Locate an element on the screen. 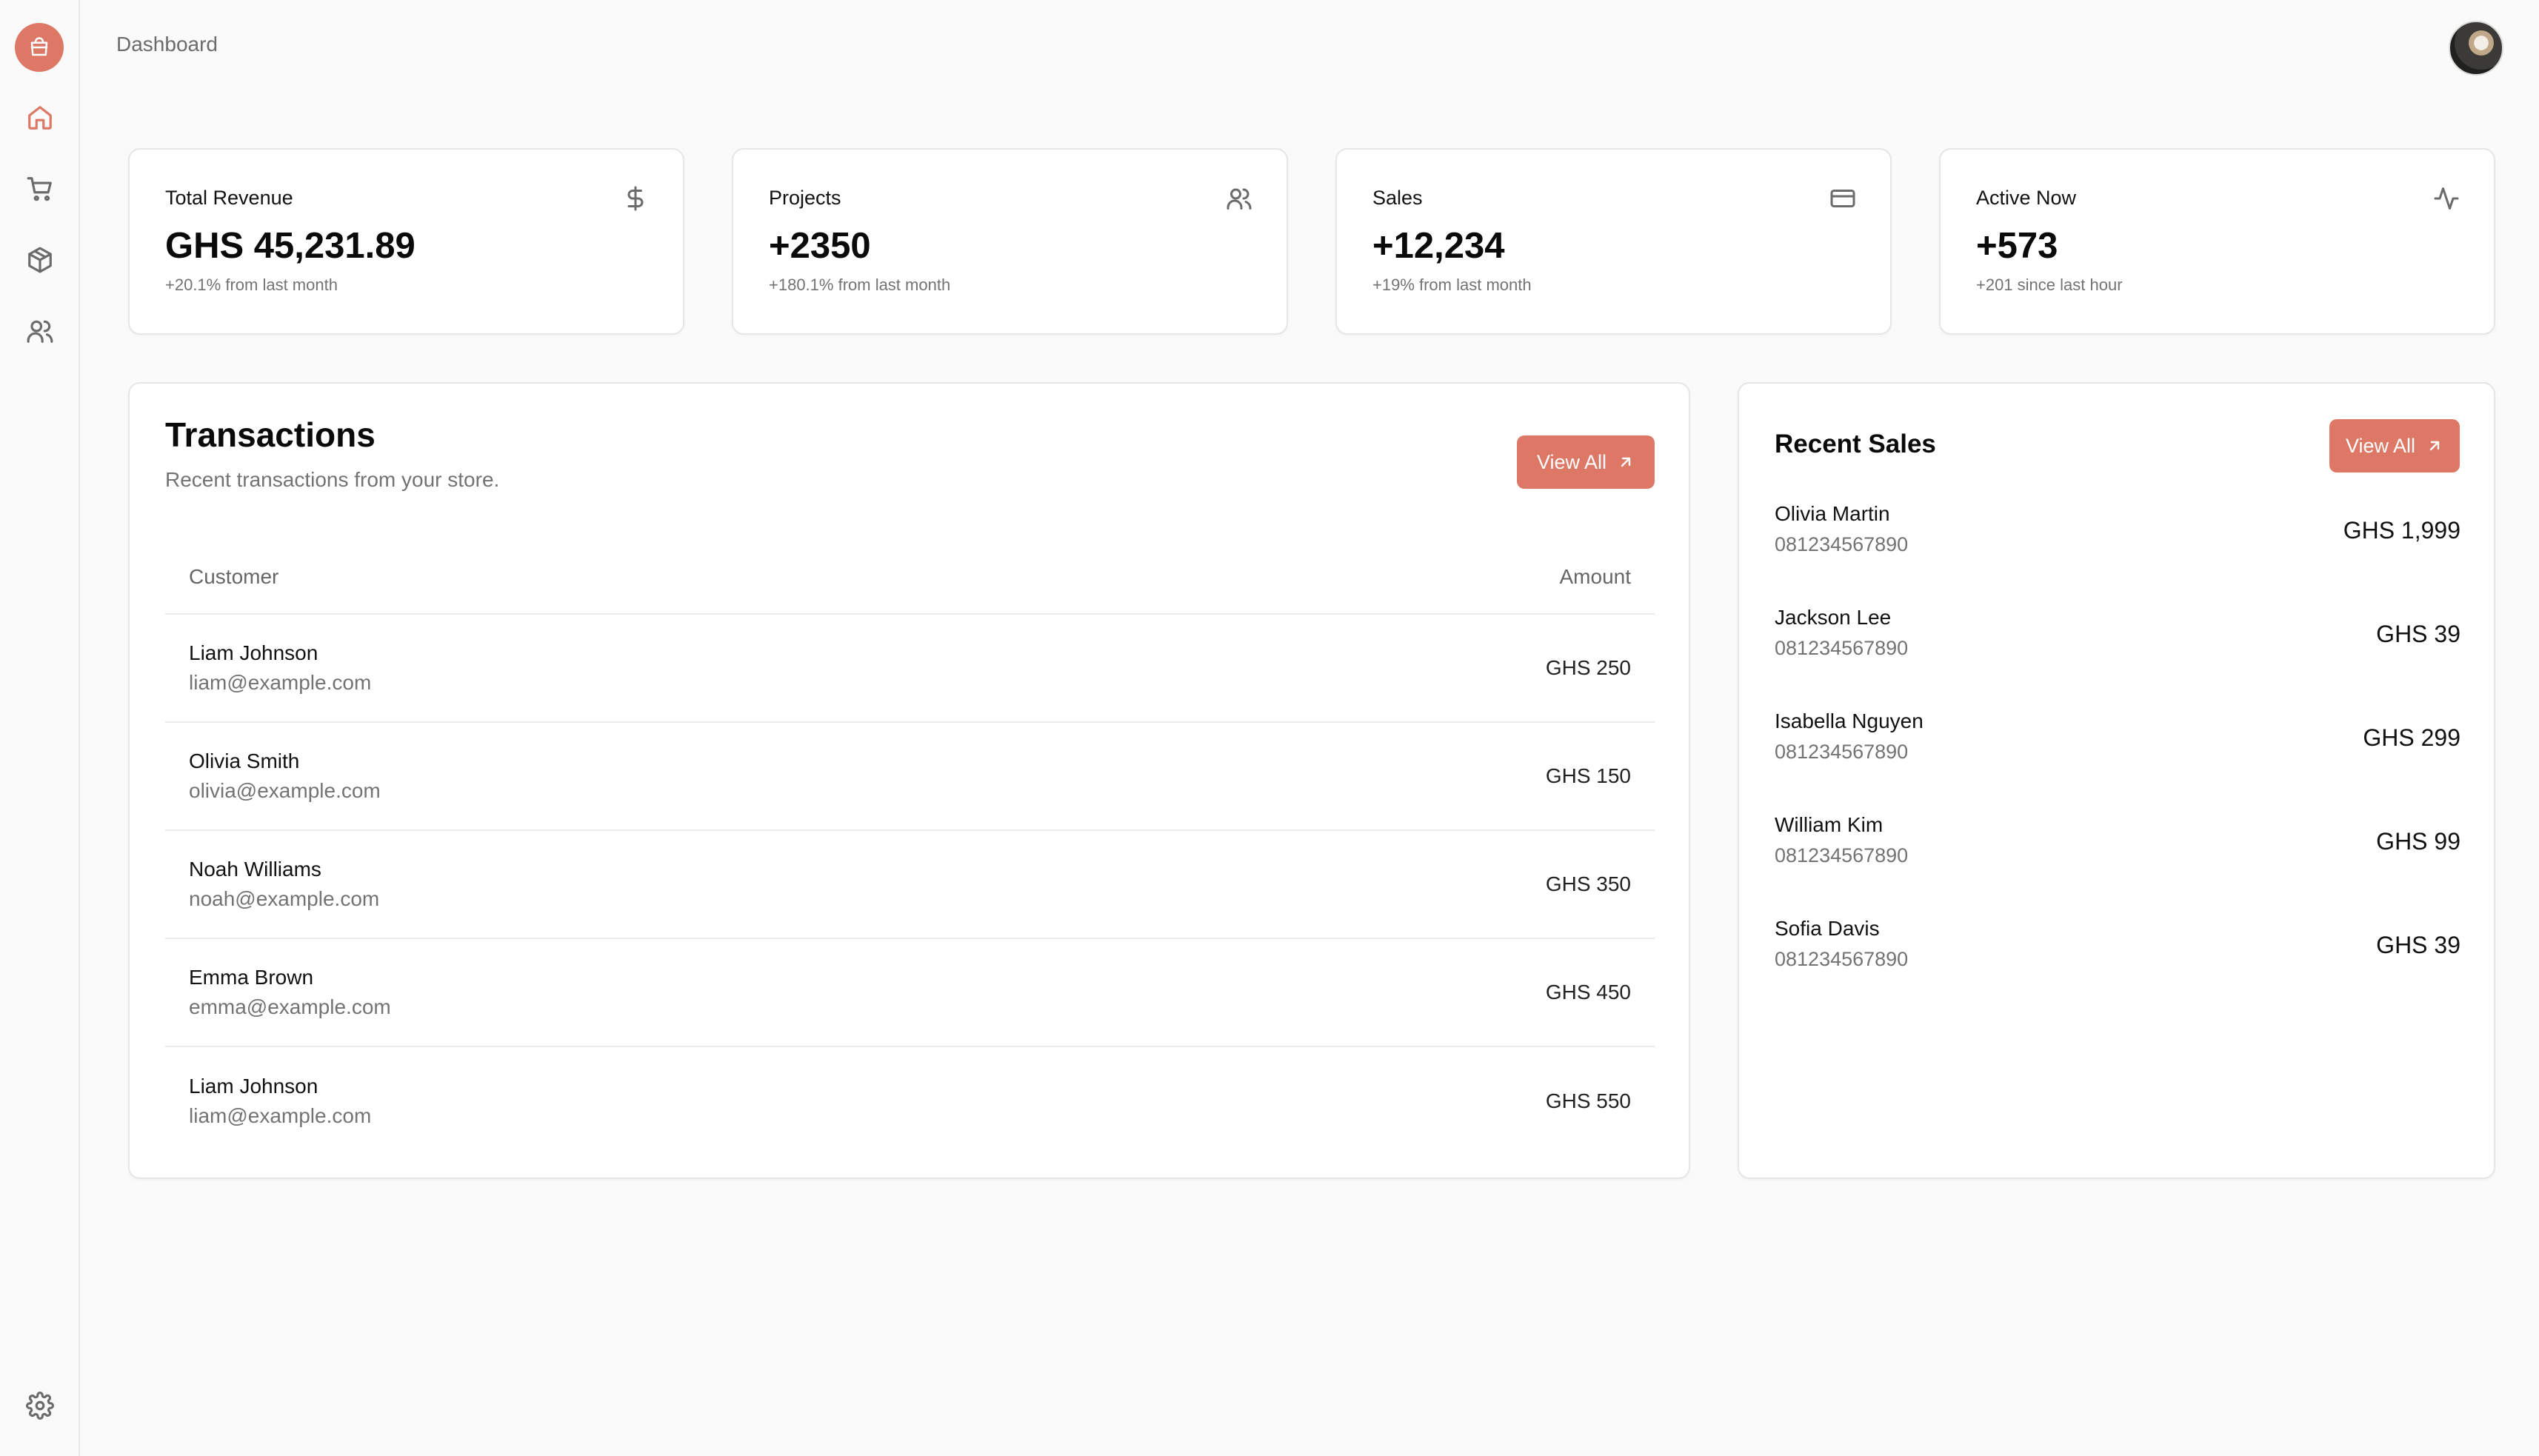 This screenshot has height=1456, width=2539. sale-customer: Sofia Davis 081234567890 is located at coordinates (1841, 944).